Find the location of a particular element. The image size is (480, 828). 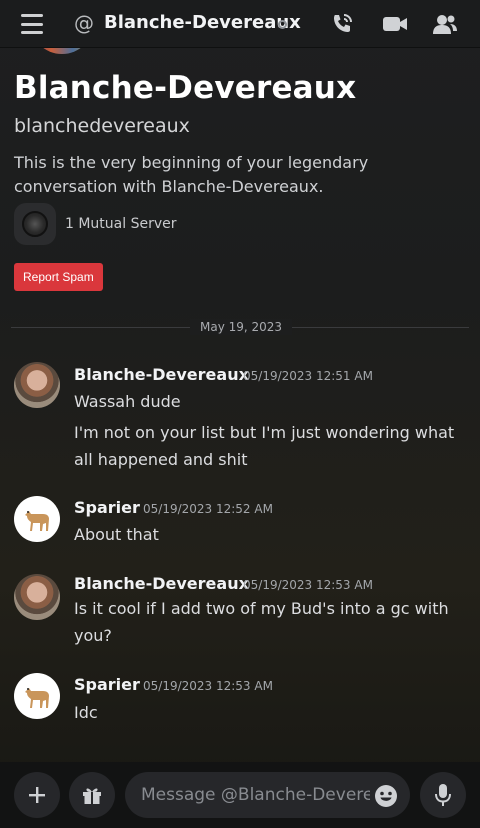

add-attachment-button is located at coordinates (37, 795).